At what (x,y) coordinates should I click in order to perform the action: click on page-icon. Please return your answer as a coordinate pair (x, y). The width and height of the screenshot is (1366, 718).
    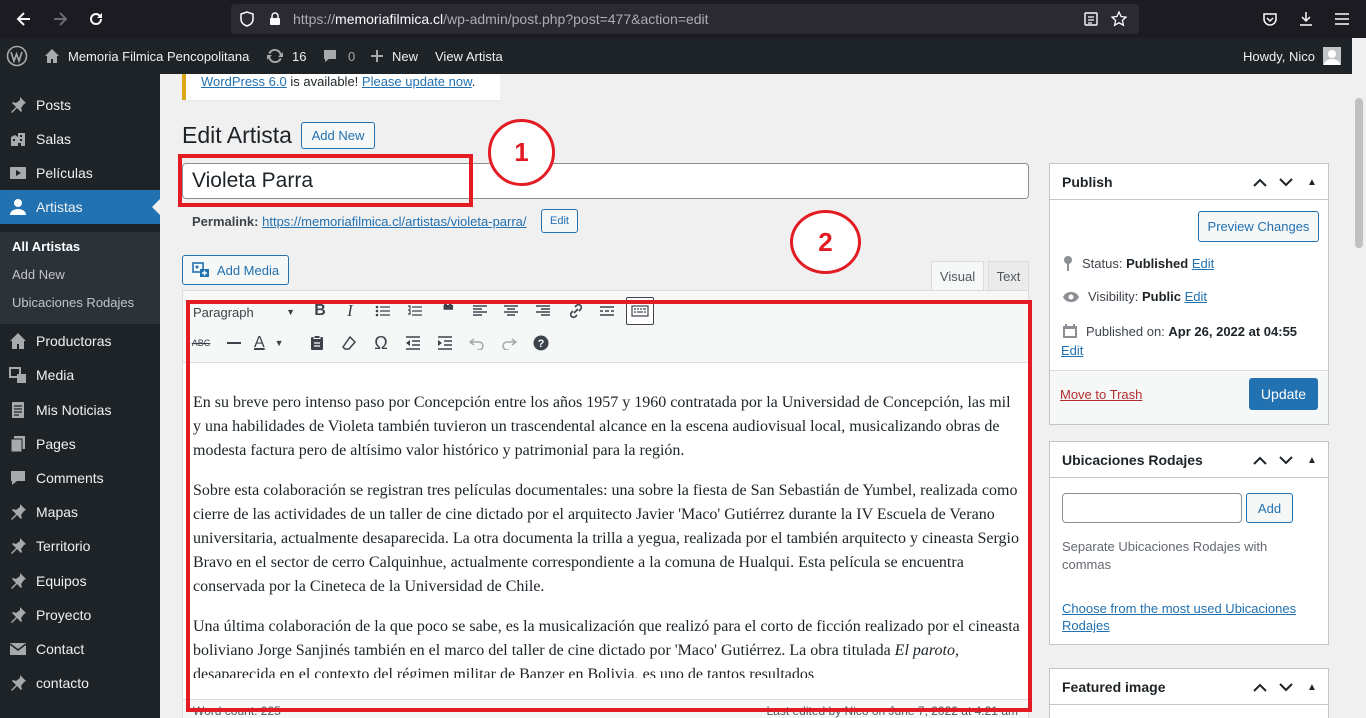
    Looking at the image, I should click on (18, 444).